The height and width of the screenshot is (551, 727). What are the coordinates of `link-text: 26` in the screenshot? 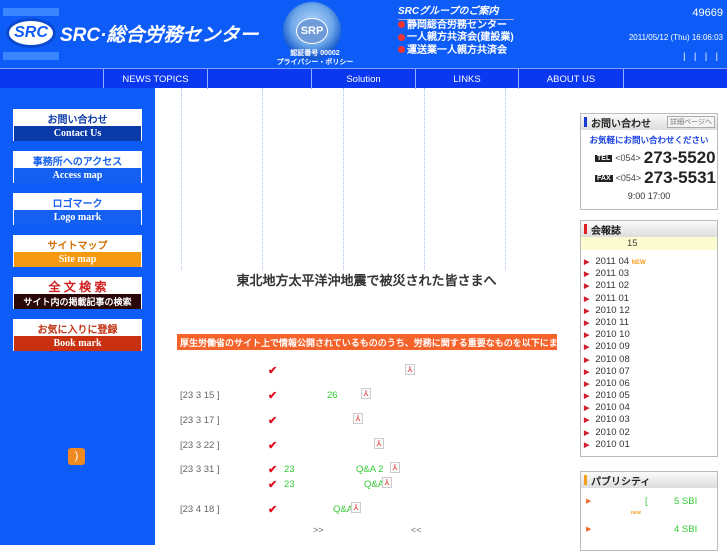 It's located at (332, 395).